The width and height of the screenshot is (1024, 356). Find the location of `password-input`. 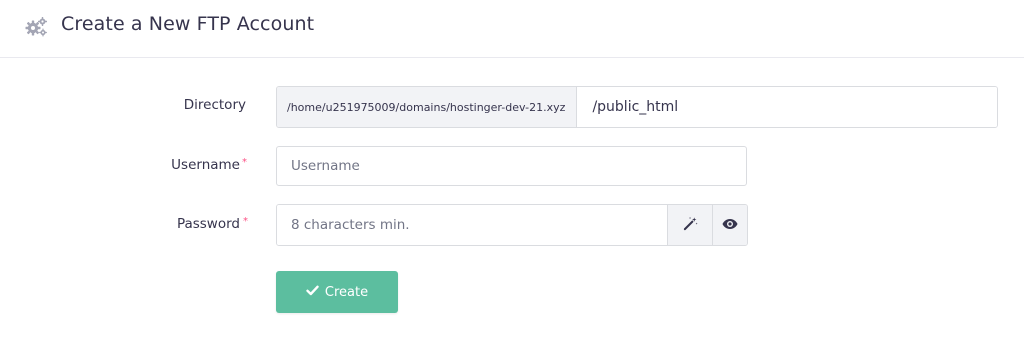

password-input is located at coordinates (472, 225).